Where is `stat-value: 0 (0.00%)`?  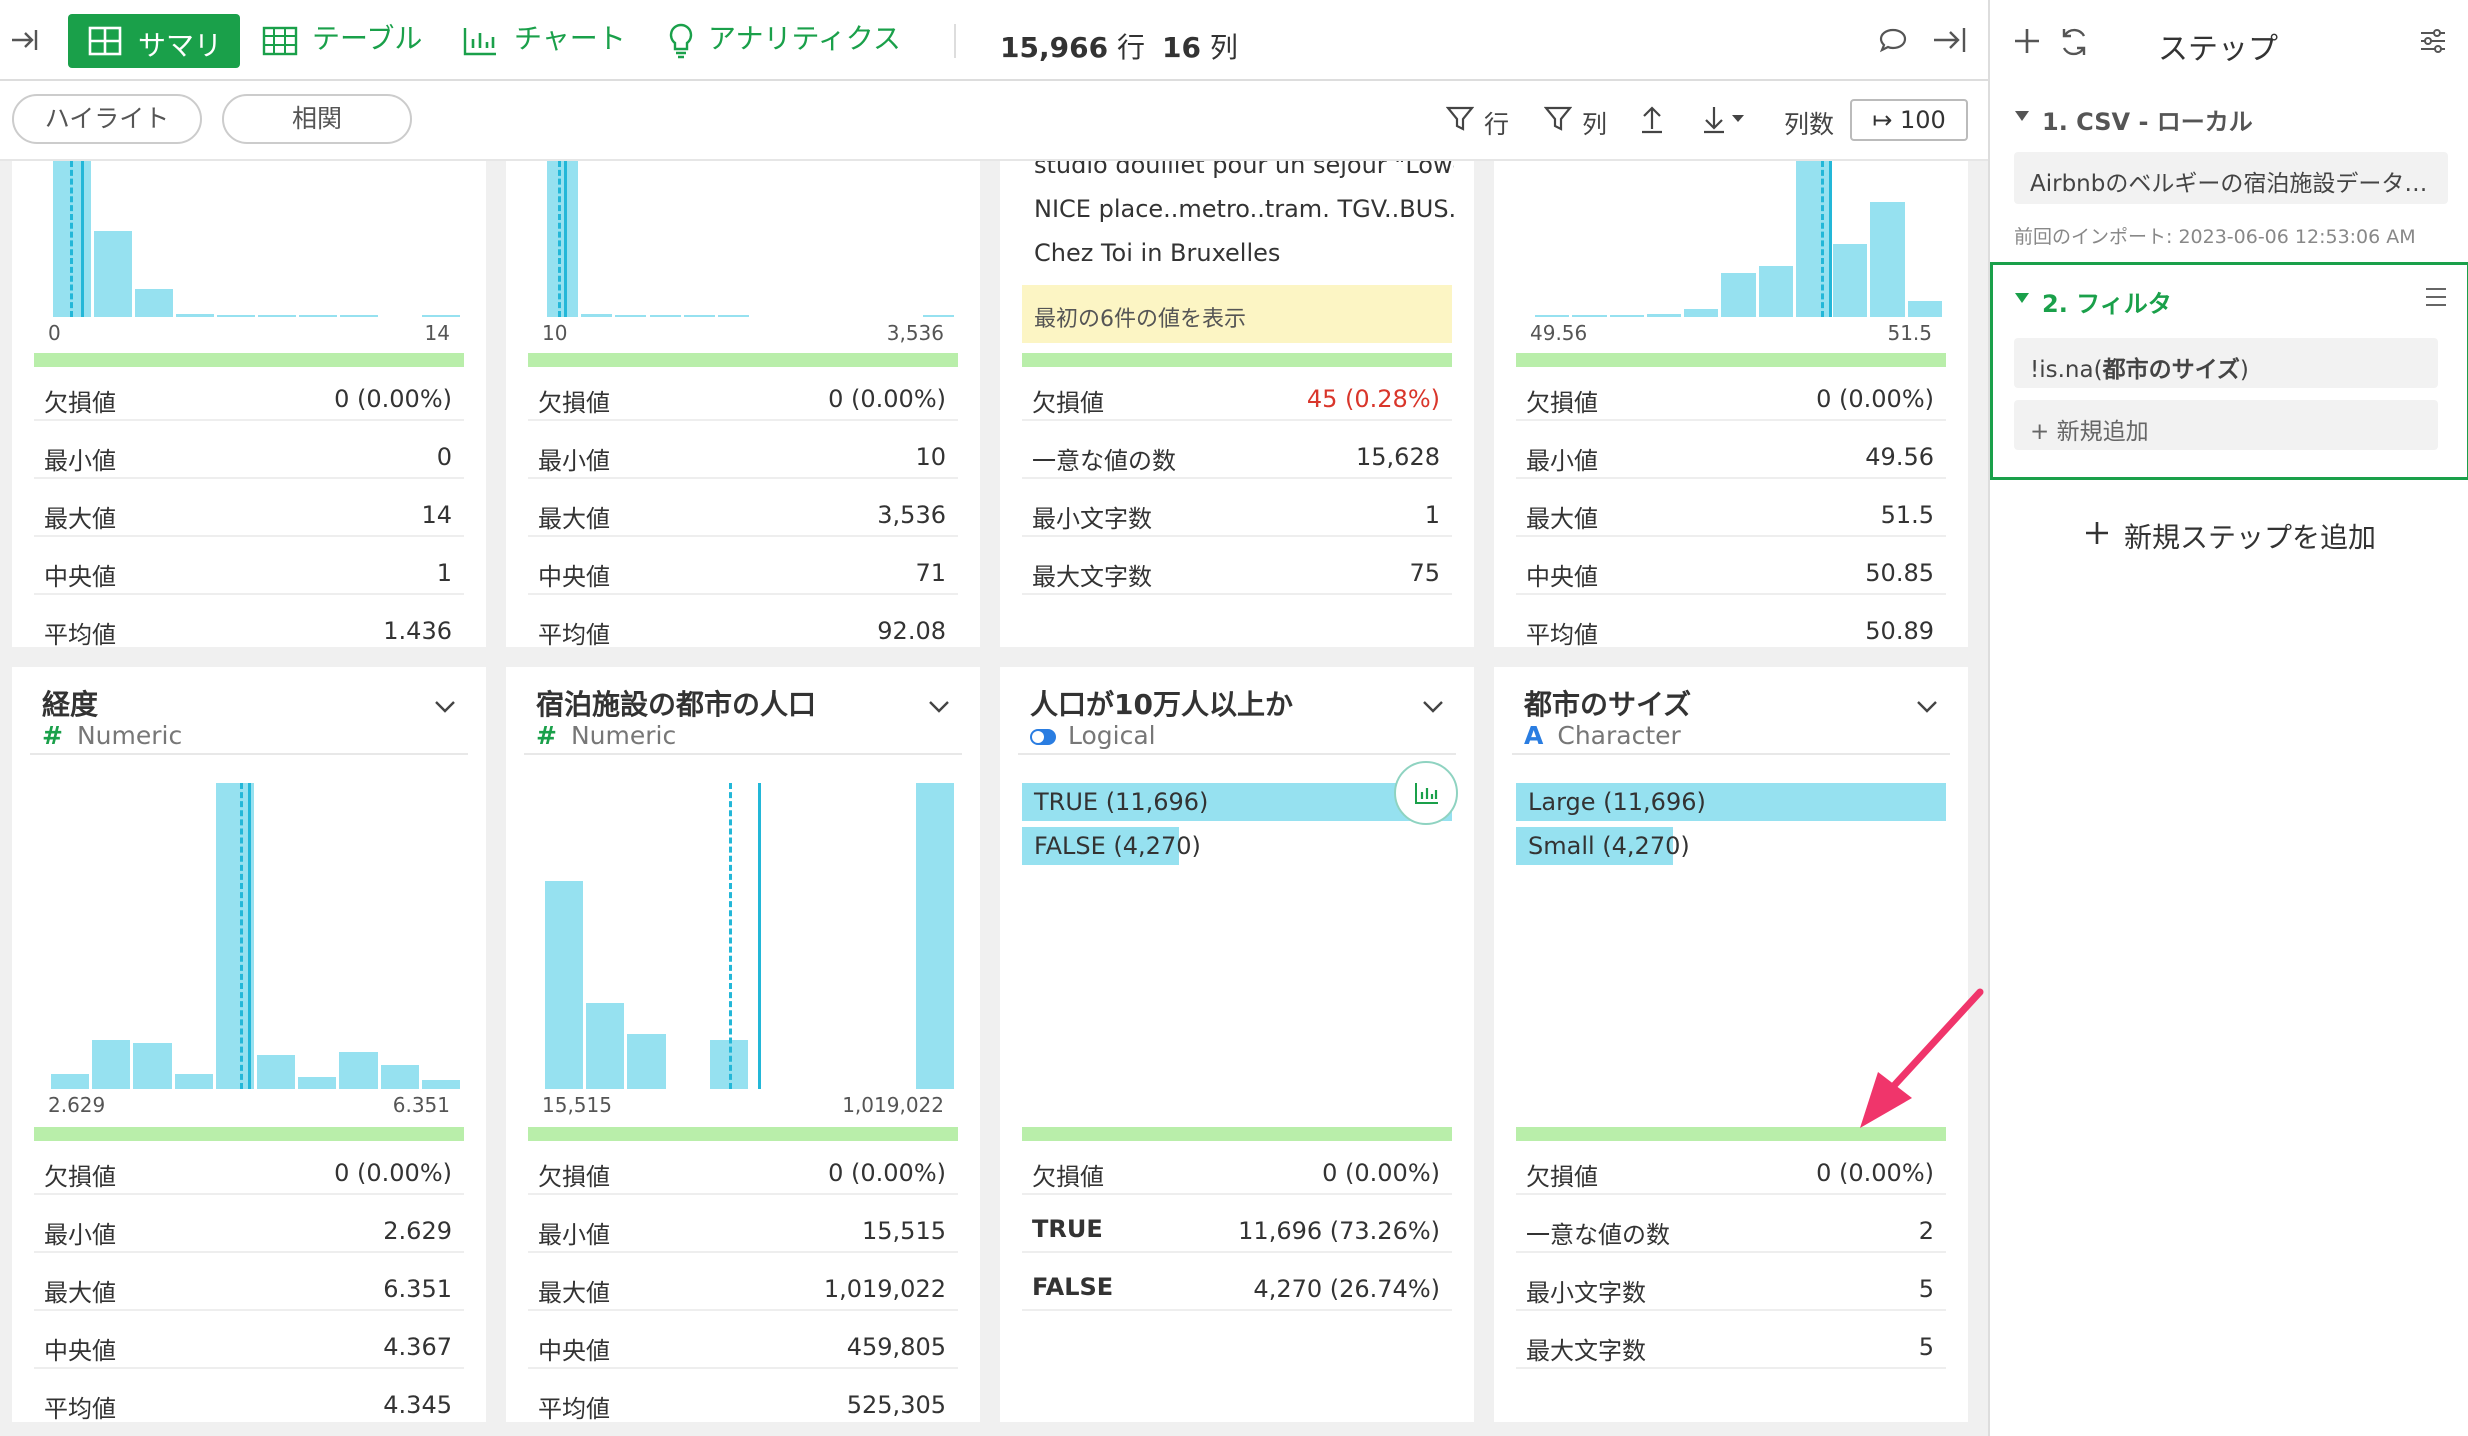 stat-value: 0 (0.00%) is located at coordinates (1381, 1173).